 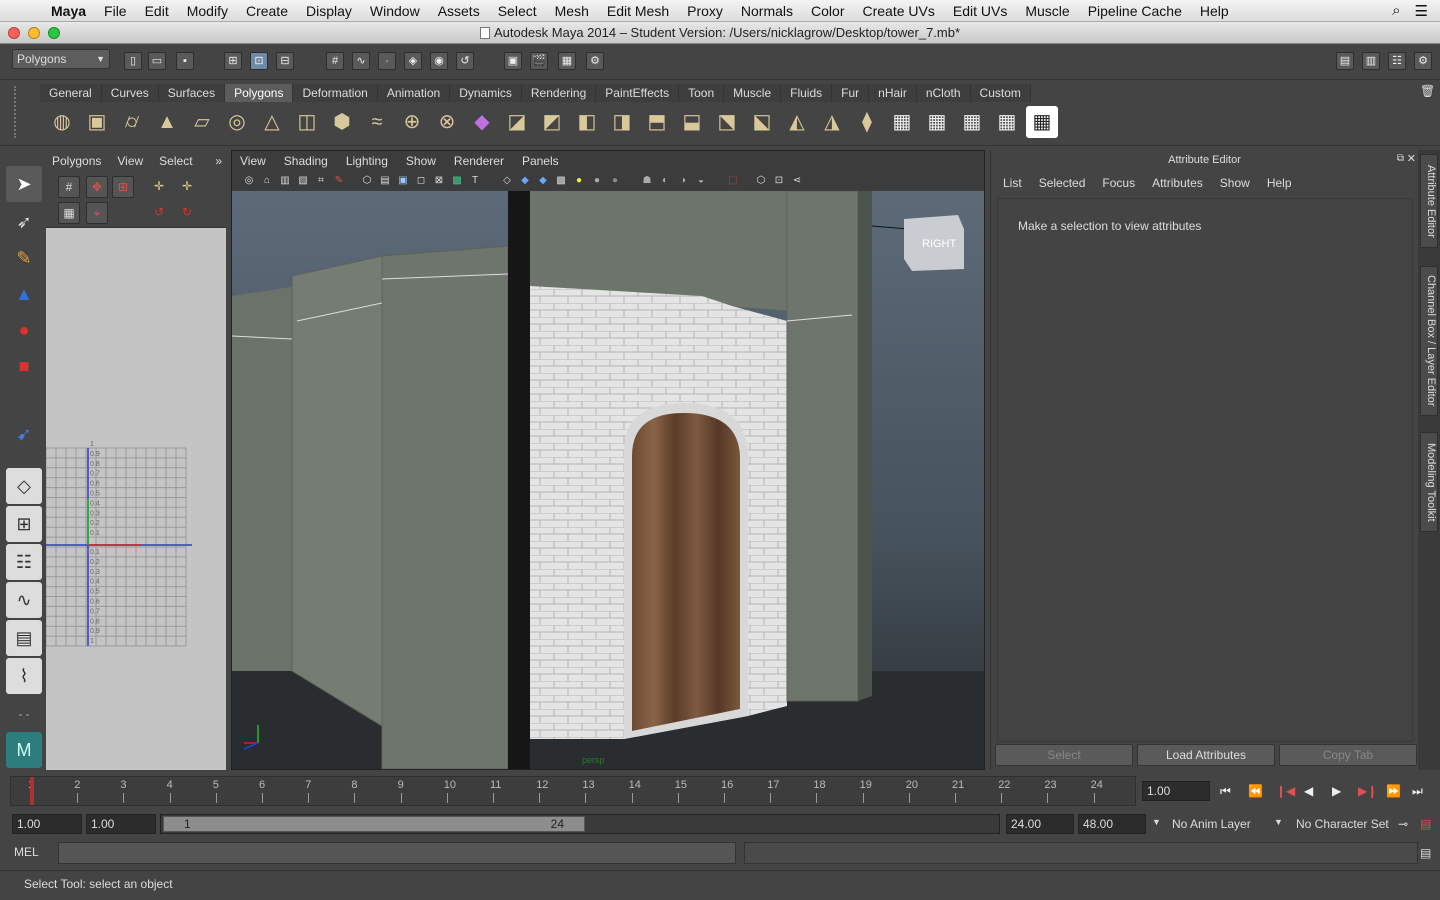 What do you see at coordinates (24, 258) in the screenshot?
I see `paint-select-tool-icon: ✎` at bounding box center [24, 258].